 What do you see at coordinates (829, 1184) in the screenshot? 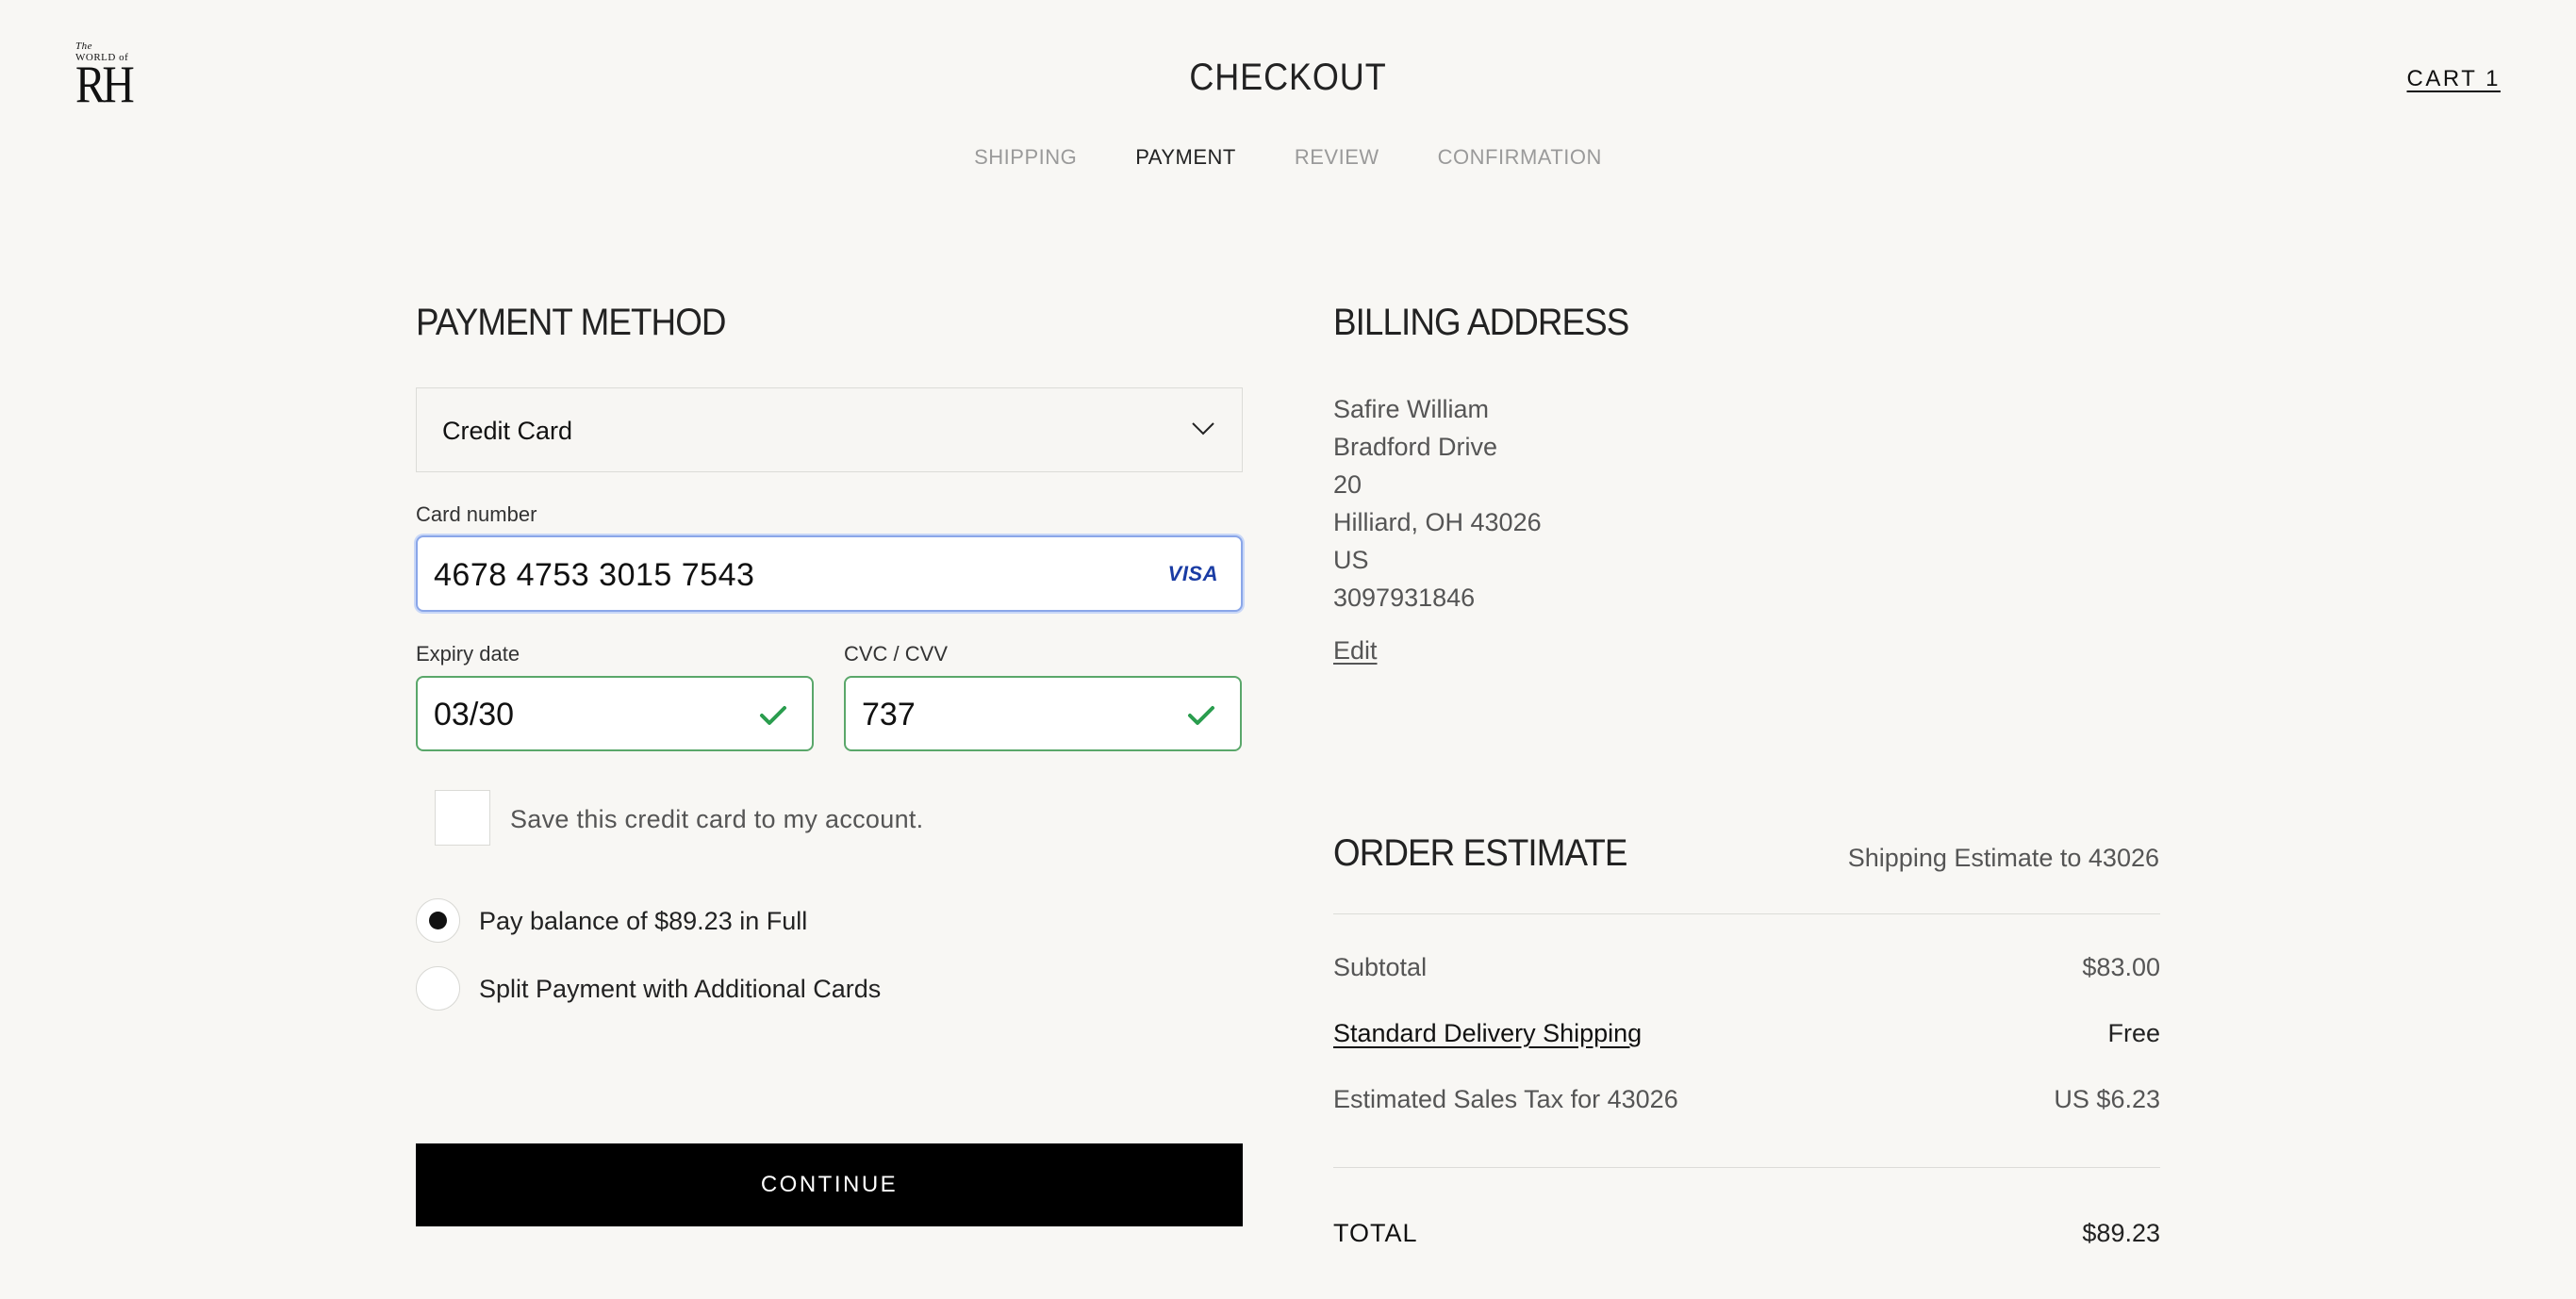
I see `continue-button: CONTINUE` at bounding box center [829, 1184].